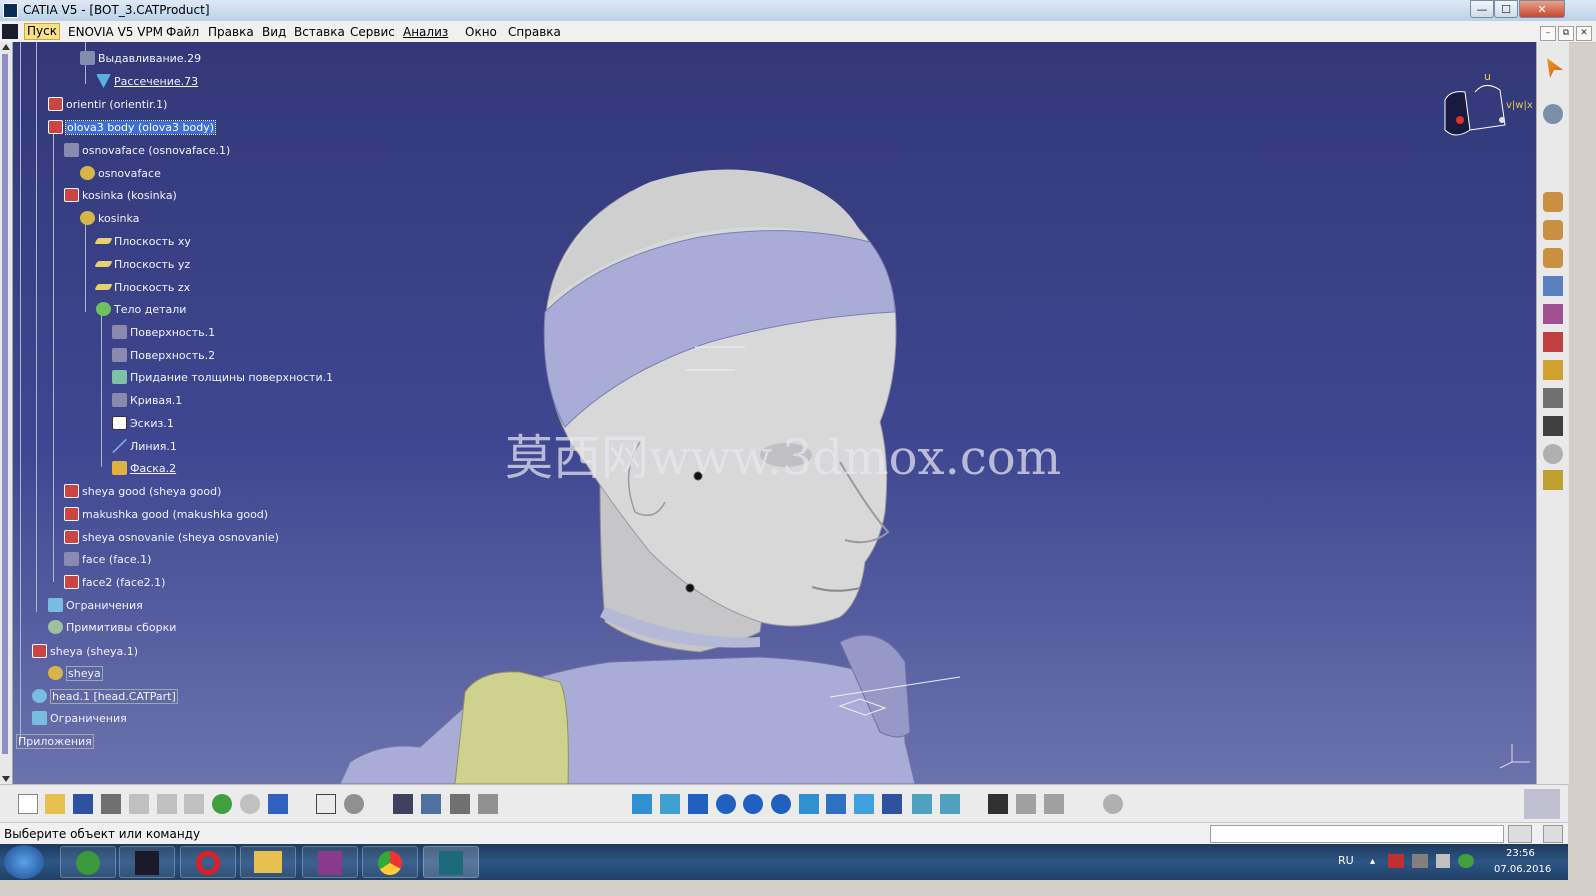 The width and height of the screenshot is (1596, 896). What do you see at coordinates (1553, 370) in the screenshot?
I see `generate-numbering-icon` at bounding box center [1553, 370].